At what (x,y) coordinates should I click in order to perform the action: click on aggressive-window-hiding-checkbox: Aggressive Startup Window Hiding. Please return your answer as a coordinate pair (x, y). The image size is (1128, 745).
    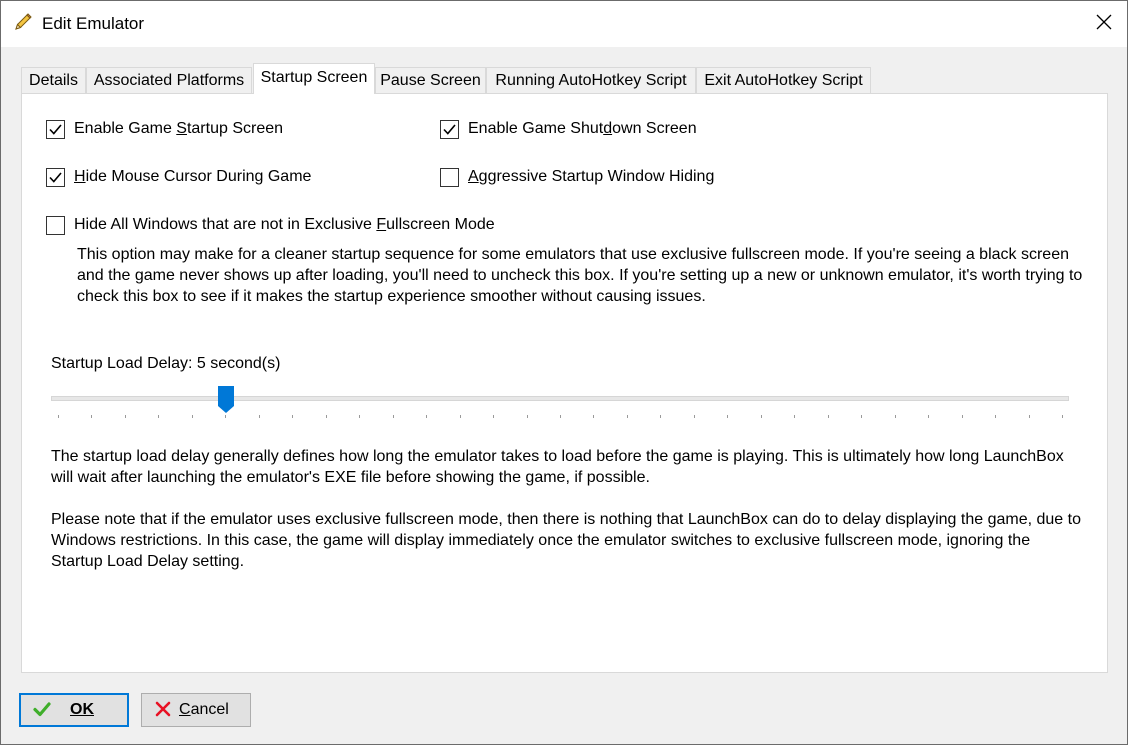
    Looking at the image, I should click on (577, 177).